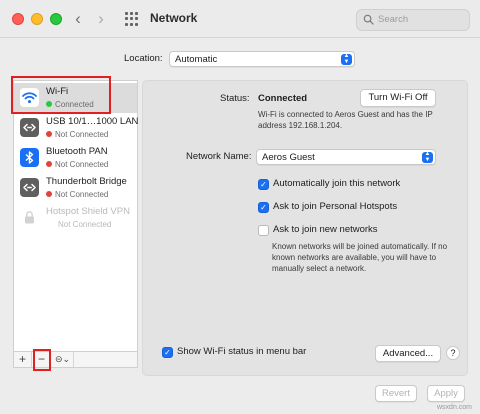 The image size is (480, 414). I want to click on show-all-grid-icon, so click(132, 19).